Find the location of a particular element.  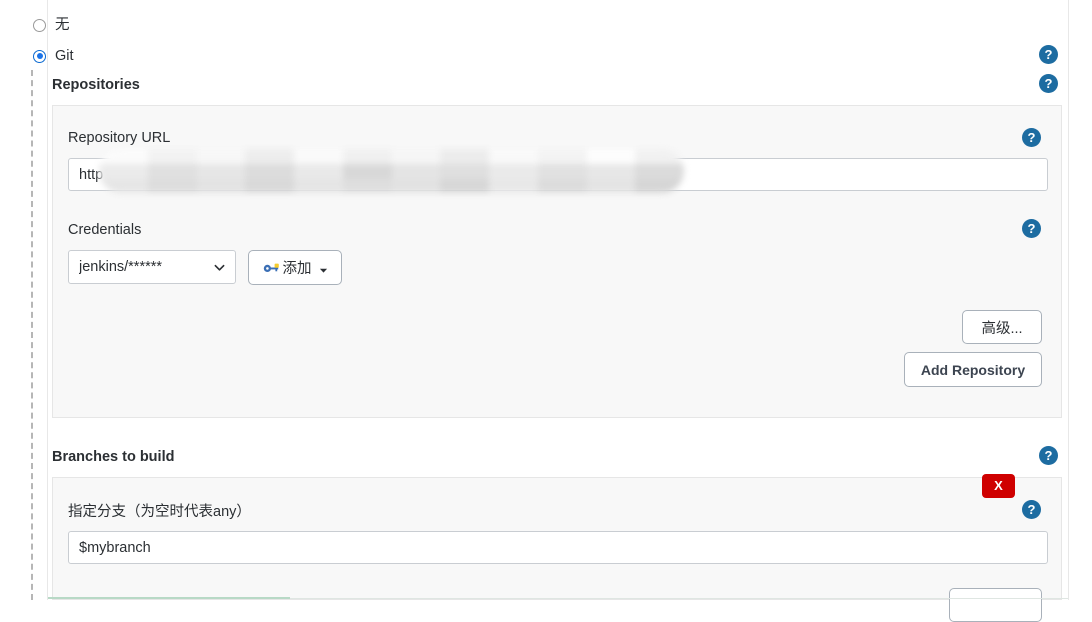

repositories-section-title: Repositories is located at coordinates (96, 85).